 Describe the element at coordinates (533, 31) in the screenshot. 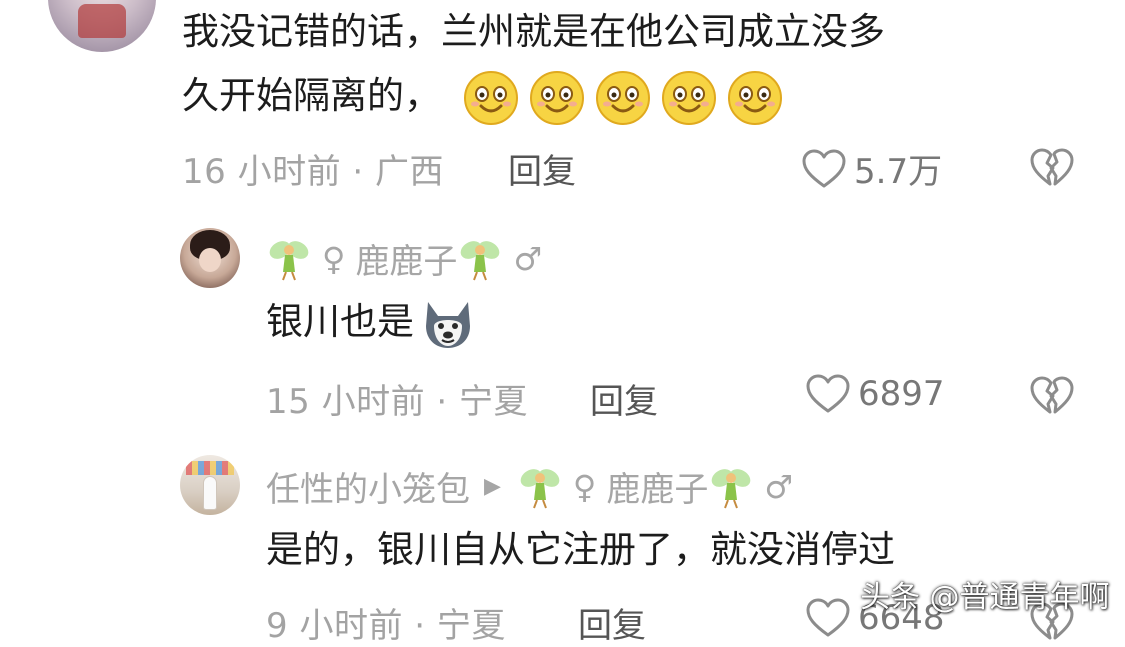

I see `comment-text: 我没记错的话，兰州就是在他公司成立没多` at that location.